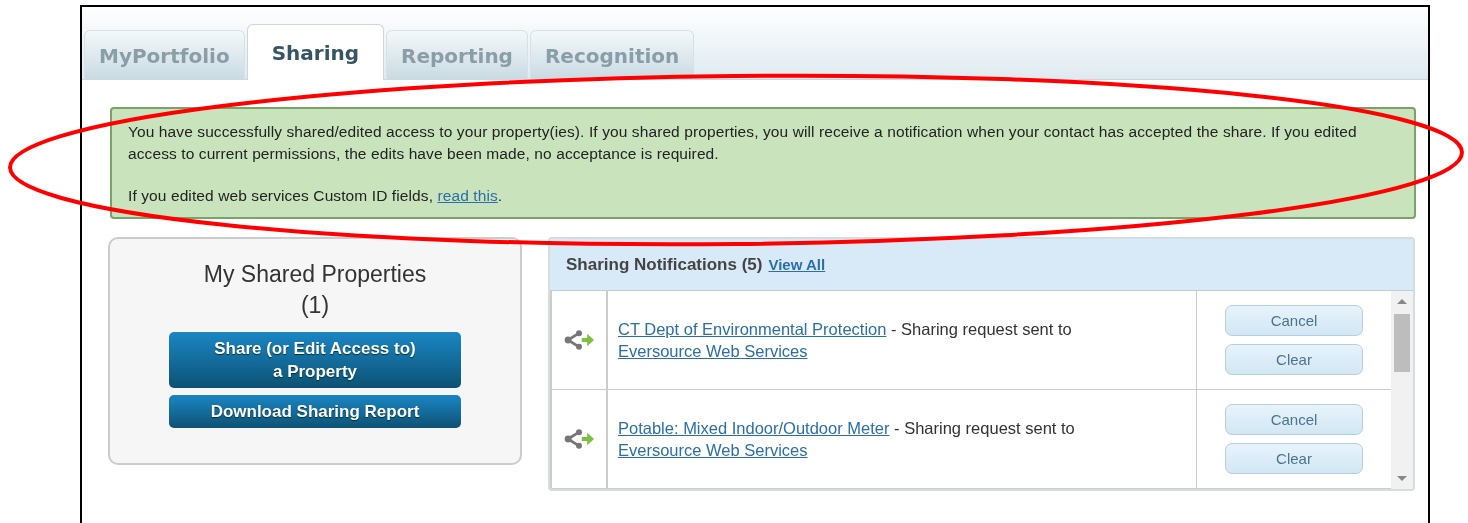  Describe the element at coordinates (315, 274) in the screenshot. I see `card-title: My Shared Properties` at that location.